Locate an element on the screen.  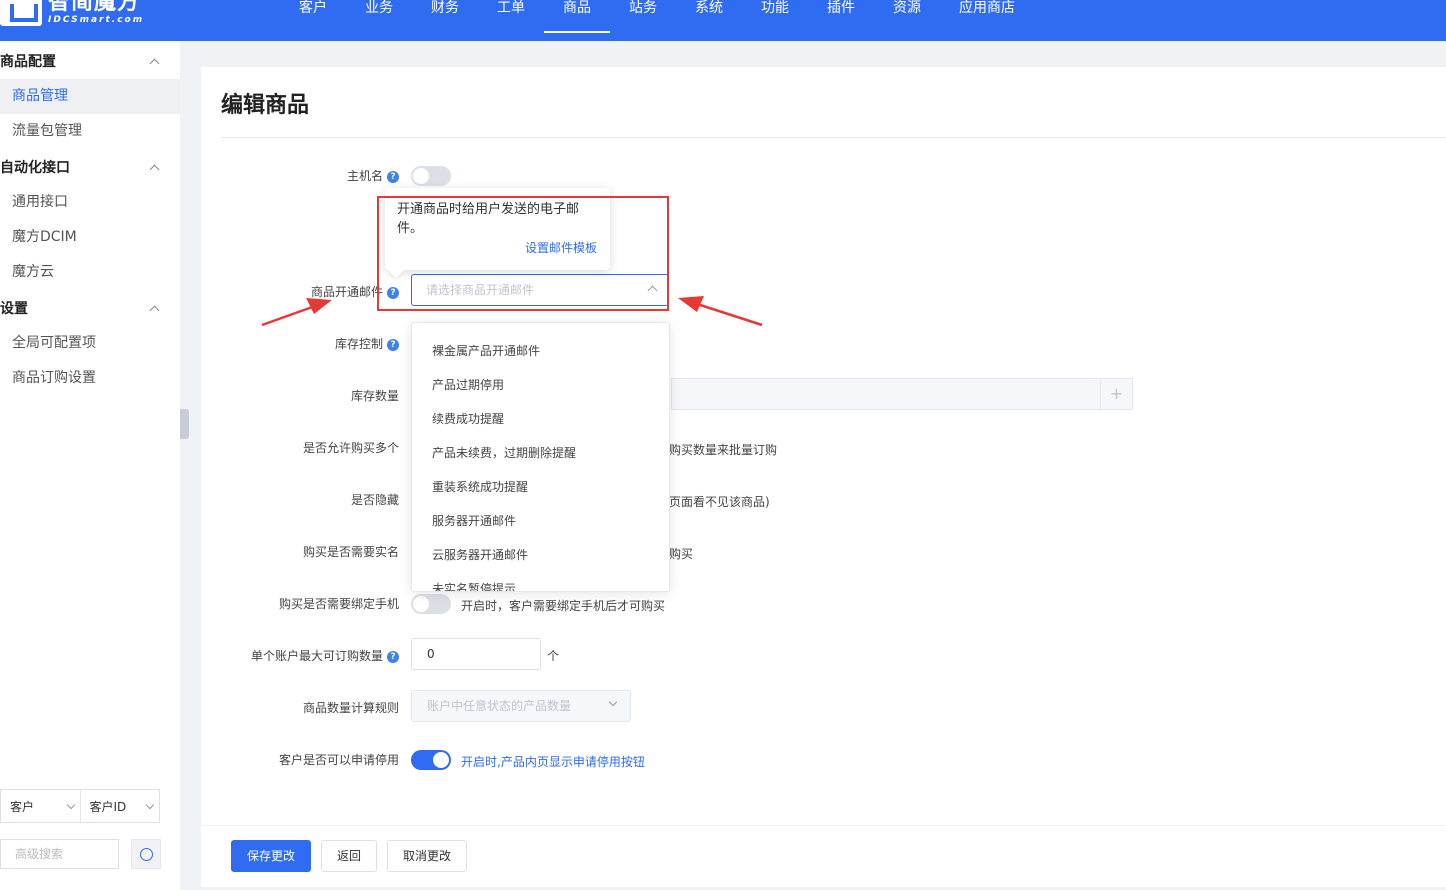
sidebar-item-order-settings: 商品订购设置 is located at coordinates (90, 378).